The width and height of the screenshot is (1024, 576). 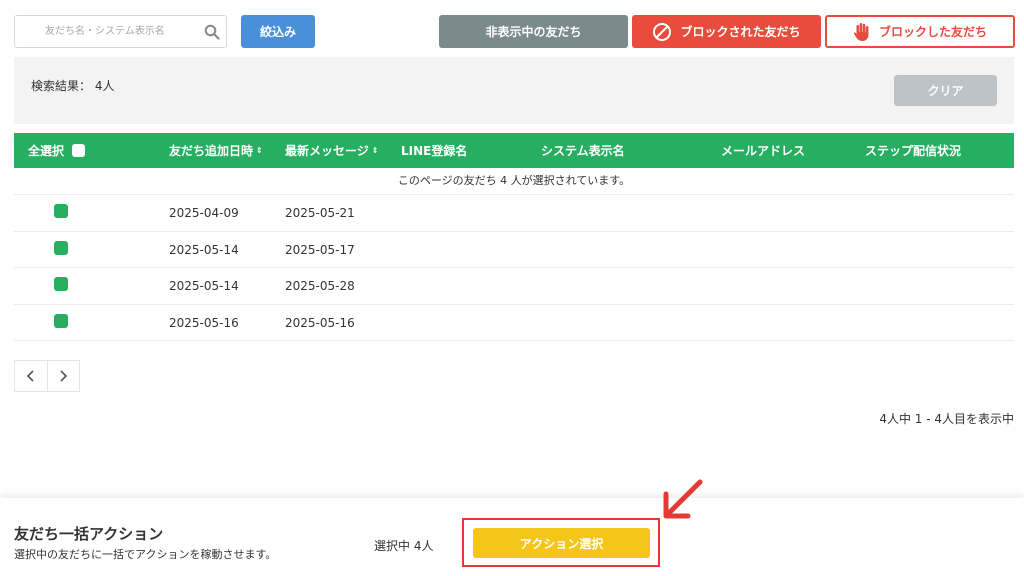 What do you see at coordinates (79, 150) in the screenshot?
I see `select-all-checkbox` at bounding box center [79, 150].